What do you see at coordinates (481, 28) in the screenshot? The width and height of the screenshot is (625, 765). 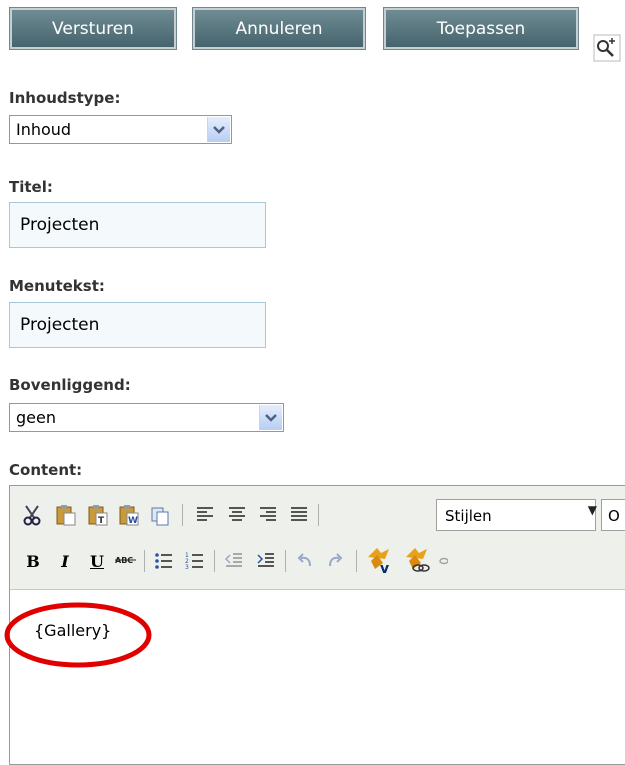 I see `apply-button: Toepassen` at bounding box center [481, 28].